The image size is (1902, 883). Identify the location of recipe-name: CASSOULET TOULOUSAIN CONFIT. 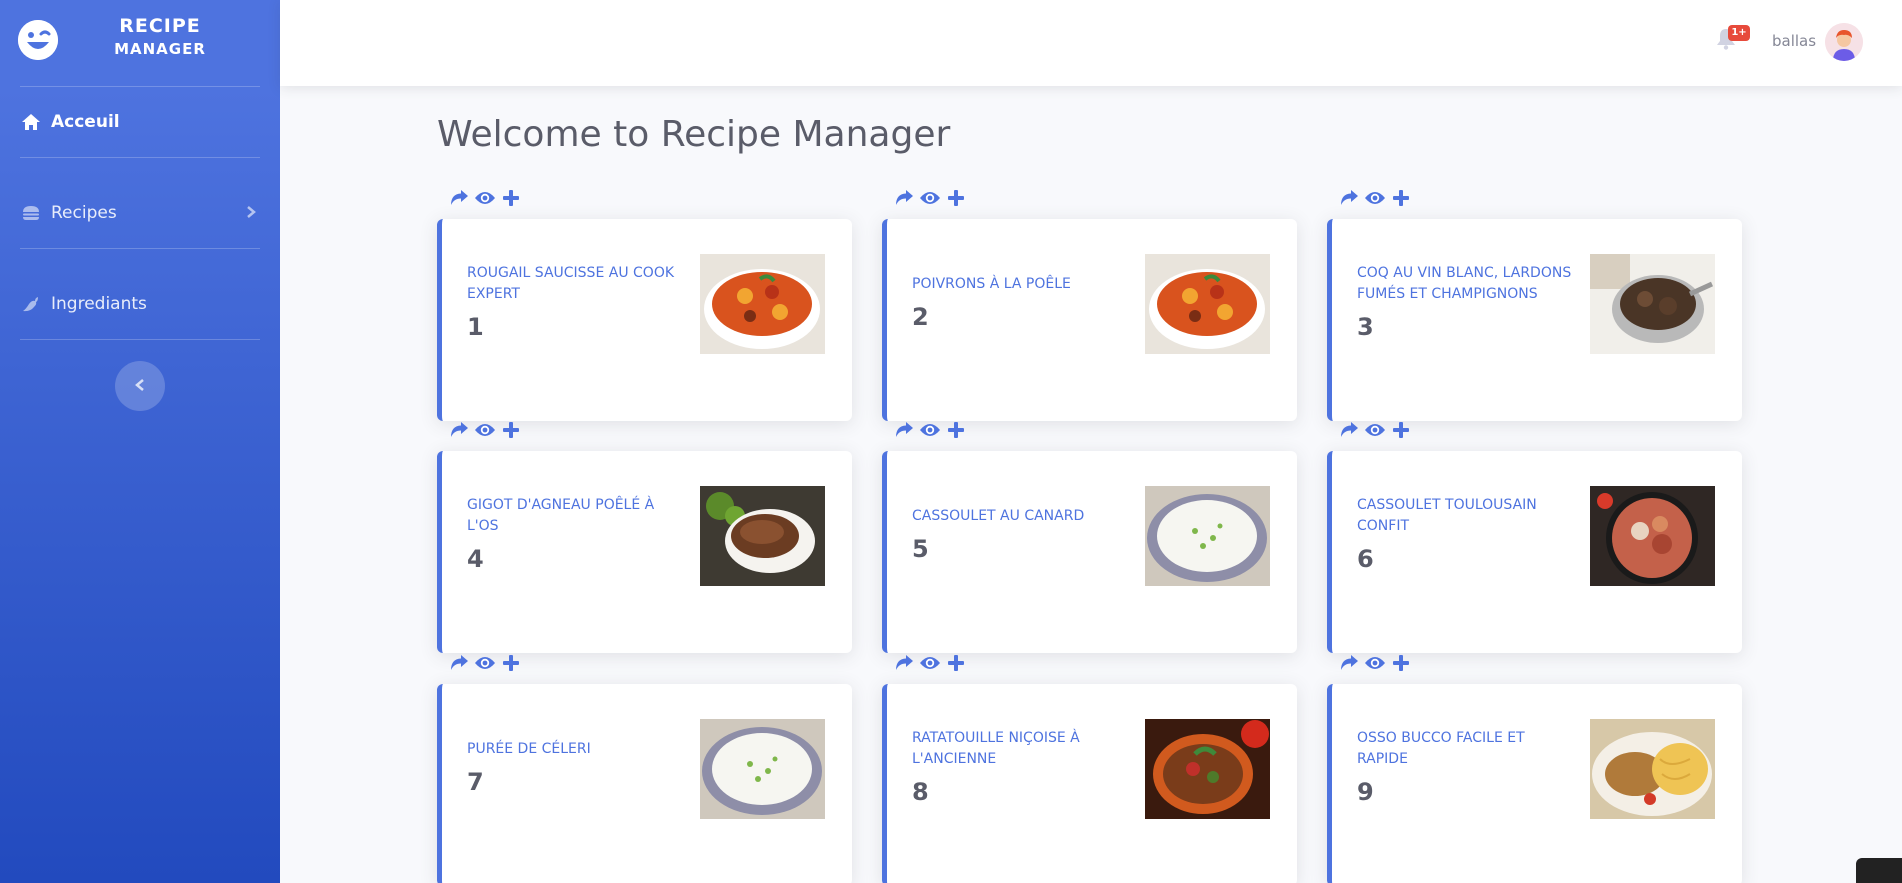
(1447, 515).